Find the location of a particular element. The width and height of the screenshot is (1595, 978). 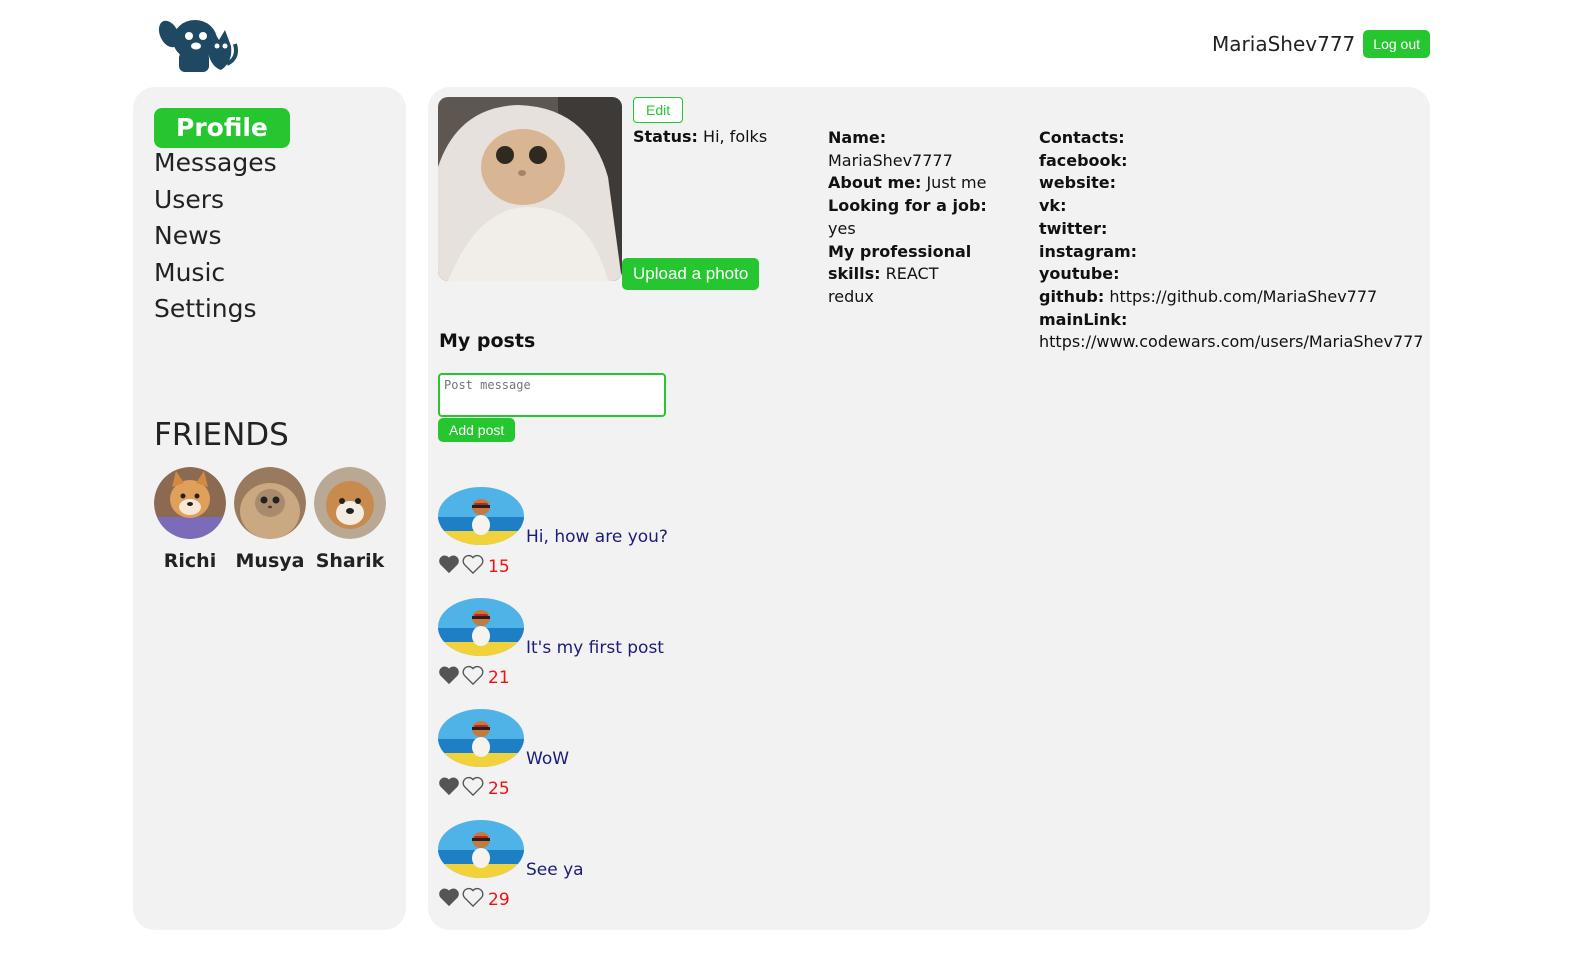

like-count: 21 is located at coordinates (499, 678).